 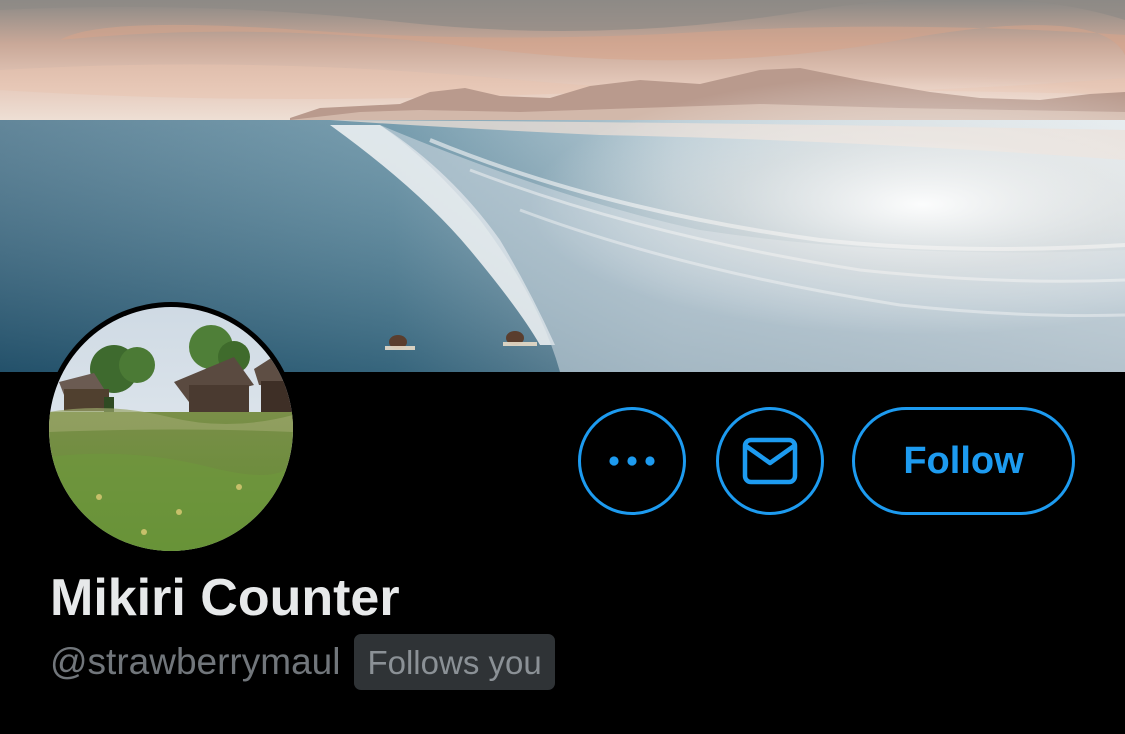 What do you see at coordinates (454, 662) in the screenshot?
I see `follows-you-badge: Follows you` at bounding box center [454, 662].